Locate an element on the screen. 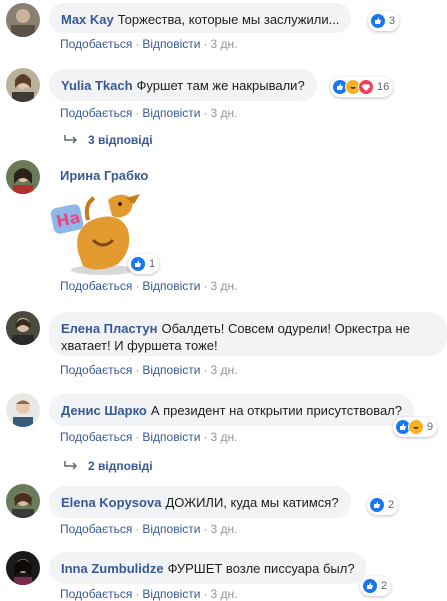 The width and height of the screenshot is (447, 601). reaction-count: 9 is located at coordinates (430, 427).